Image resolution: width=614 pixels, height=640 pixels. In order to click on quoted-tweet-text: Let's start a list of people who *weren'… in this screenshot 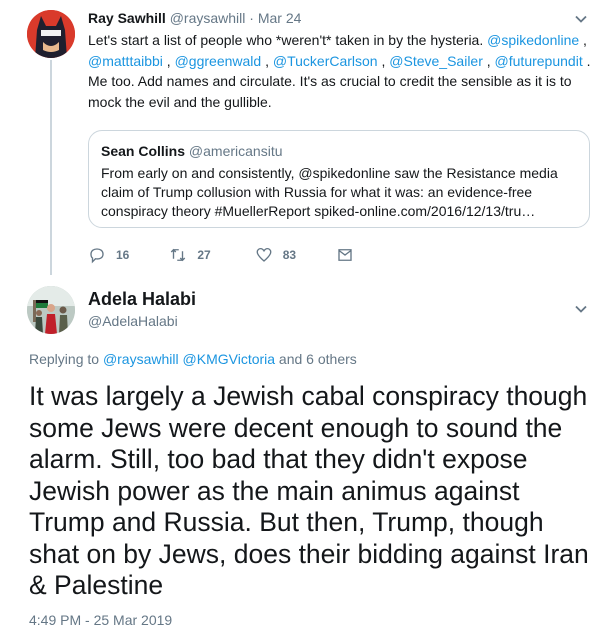, I will do `click(343, 71)`.